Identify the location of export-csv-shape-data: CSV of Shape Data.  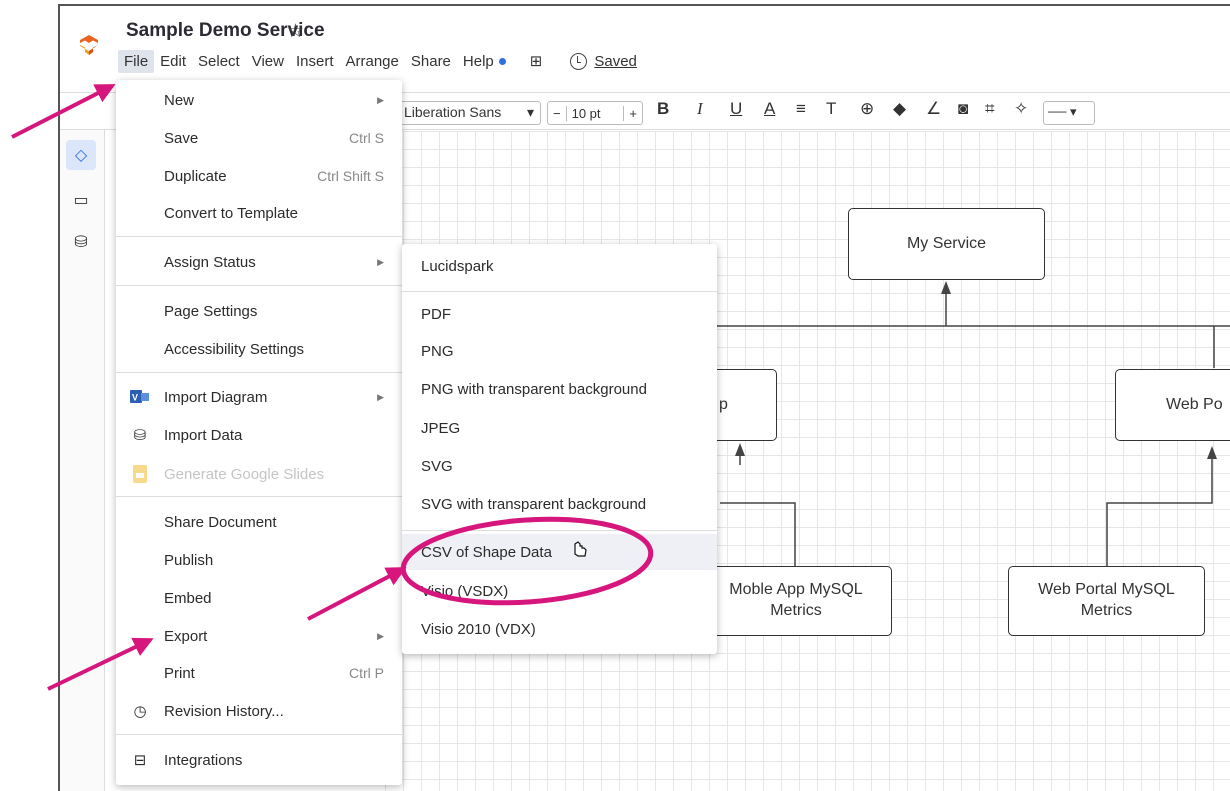
(559, 552).